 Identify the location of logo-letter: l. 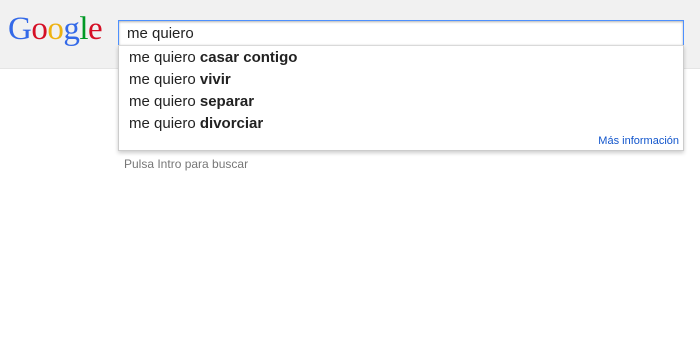
(84, 29).